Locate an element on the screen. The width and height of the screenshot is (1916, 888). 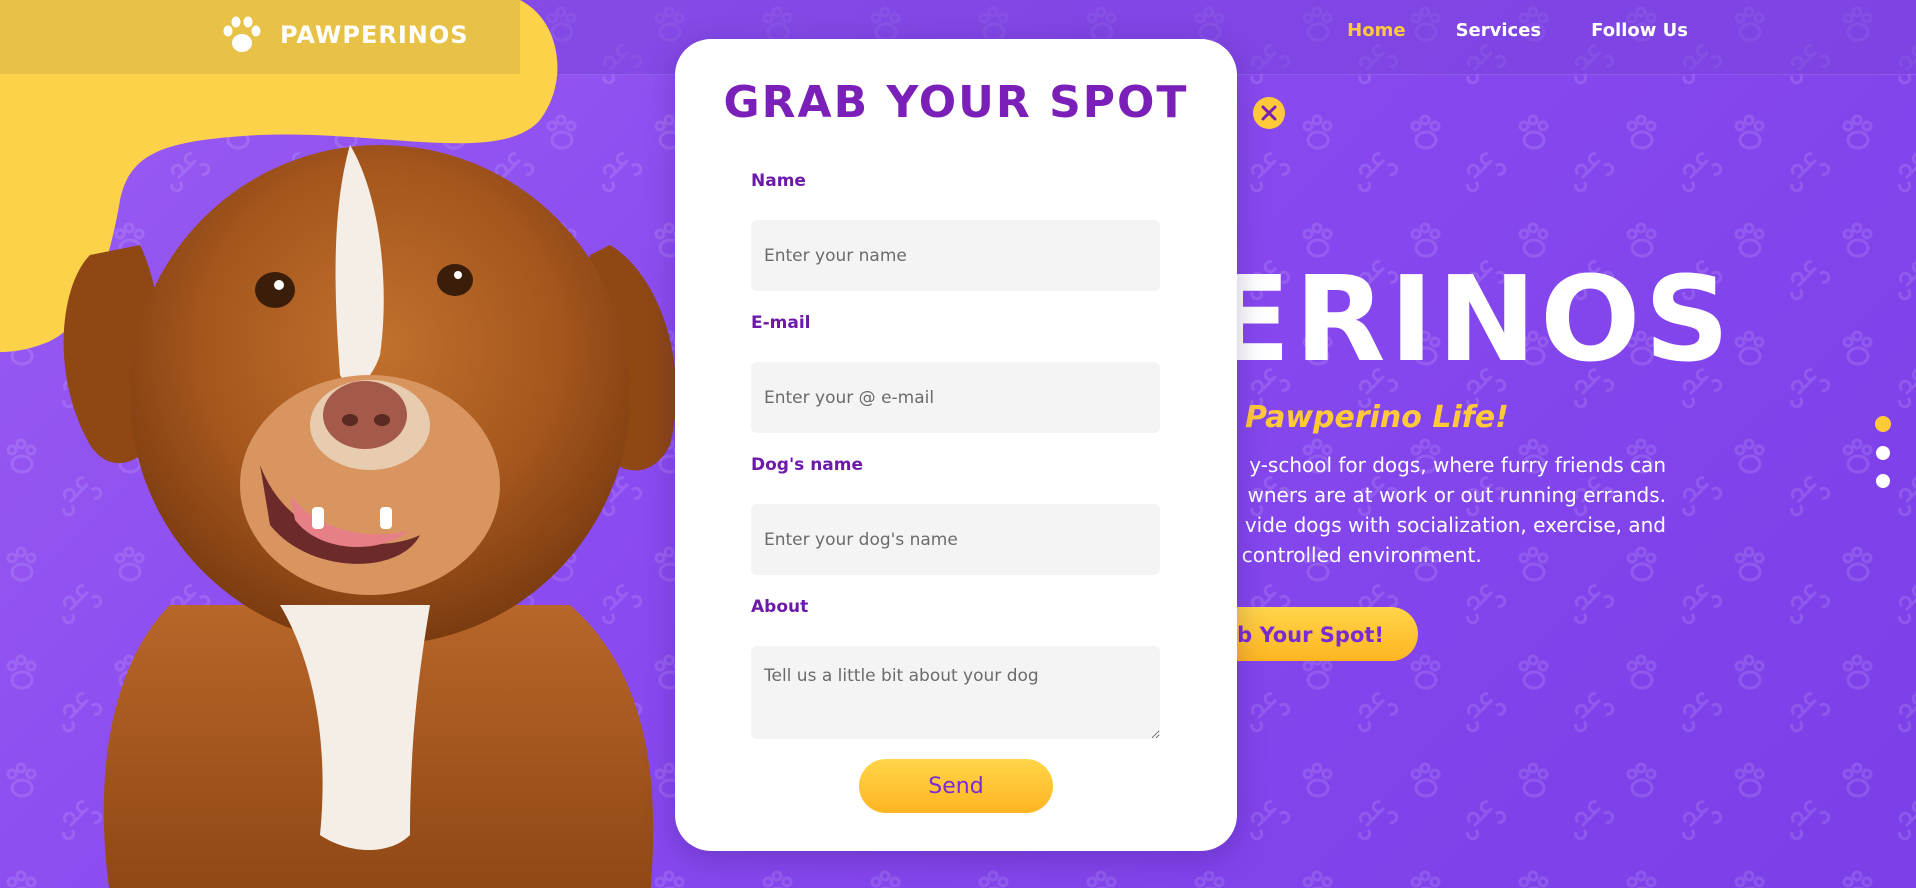
about-label: About is located at coordinates (780, 607).